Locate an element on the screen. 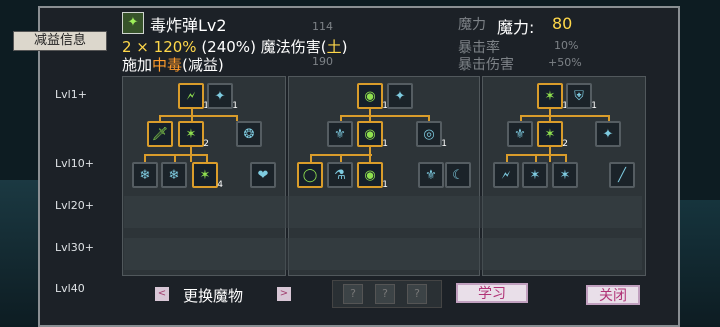  tree-c-r2-node-3: ✦ is located at coordinates (608, 134).